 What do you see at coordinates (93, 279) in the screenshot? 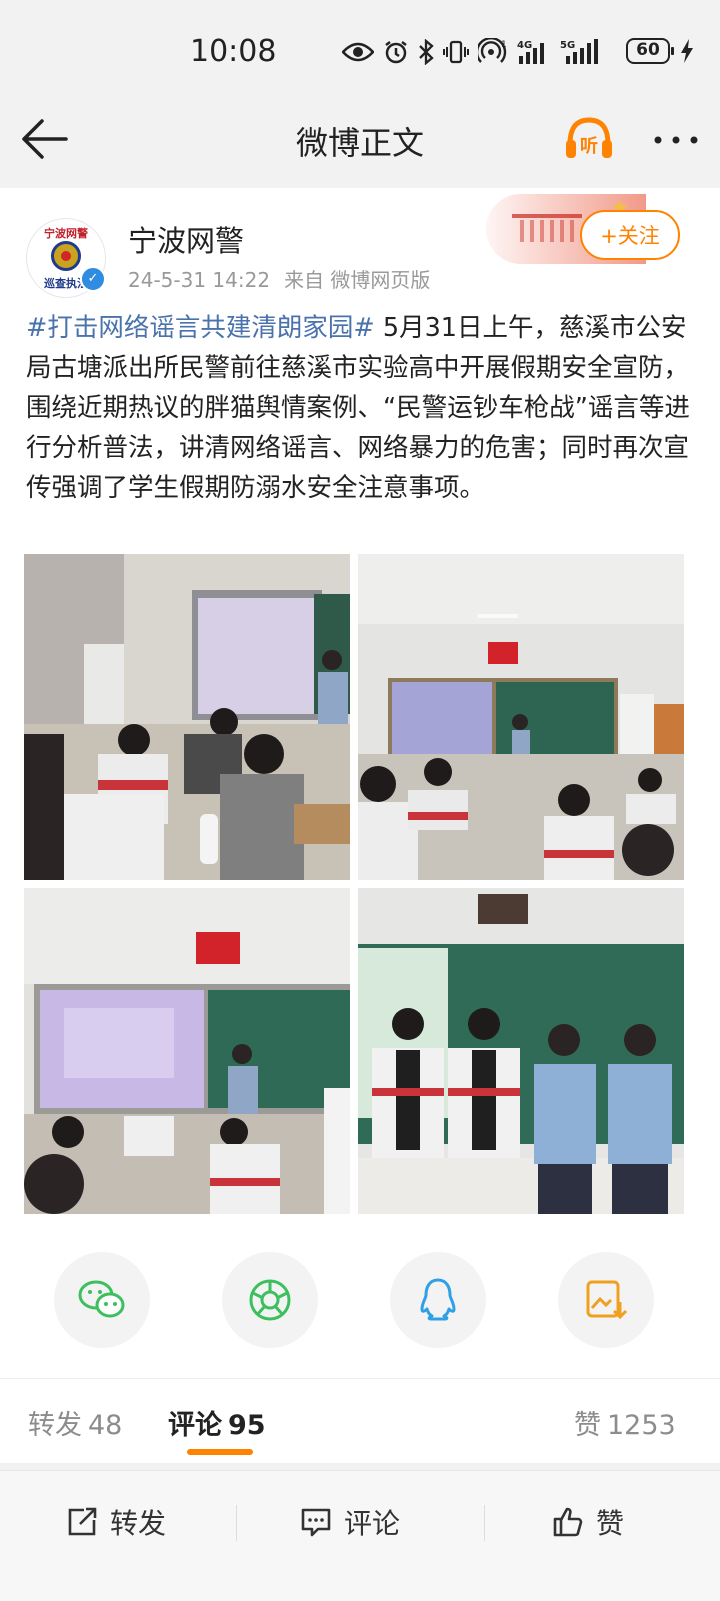
I see `verified-badge-icon: ✓` at bounding box center [93, 279].